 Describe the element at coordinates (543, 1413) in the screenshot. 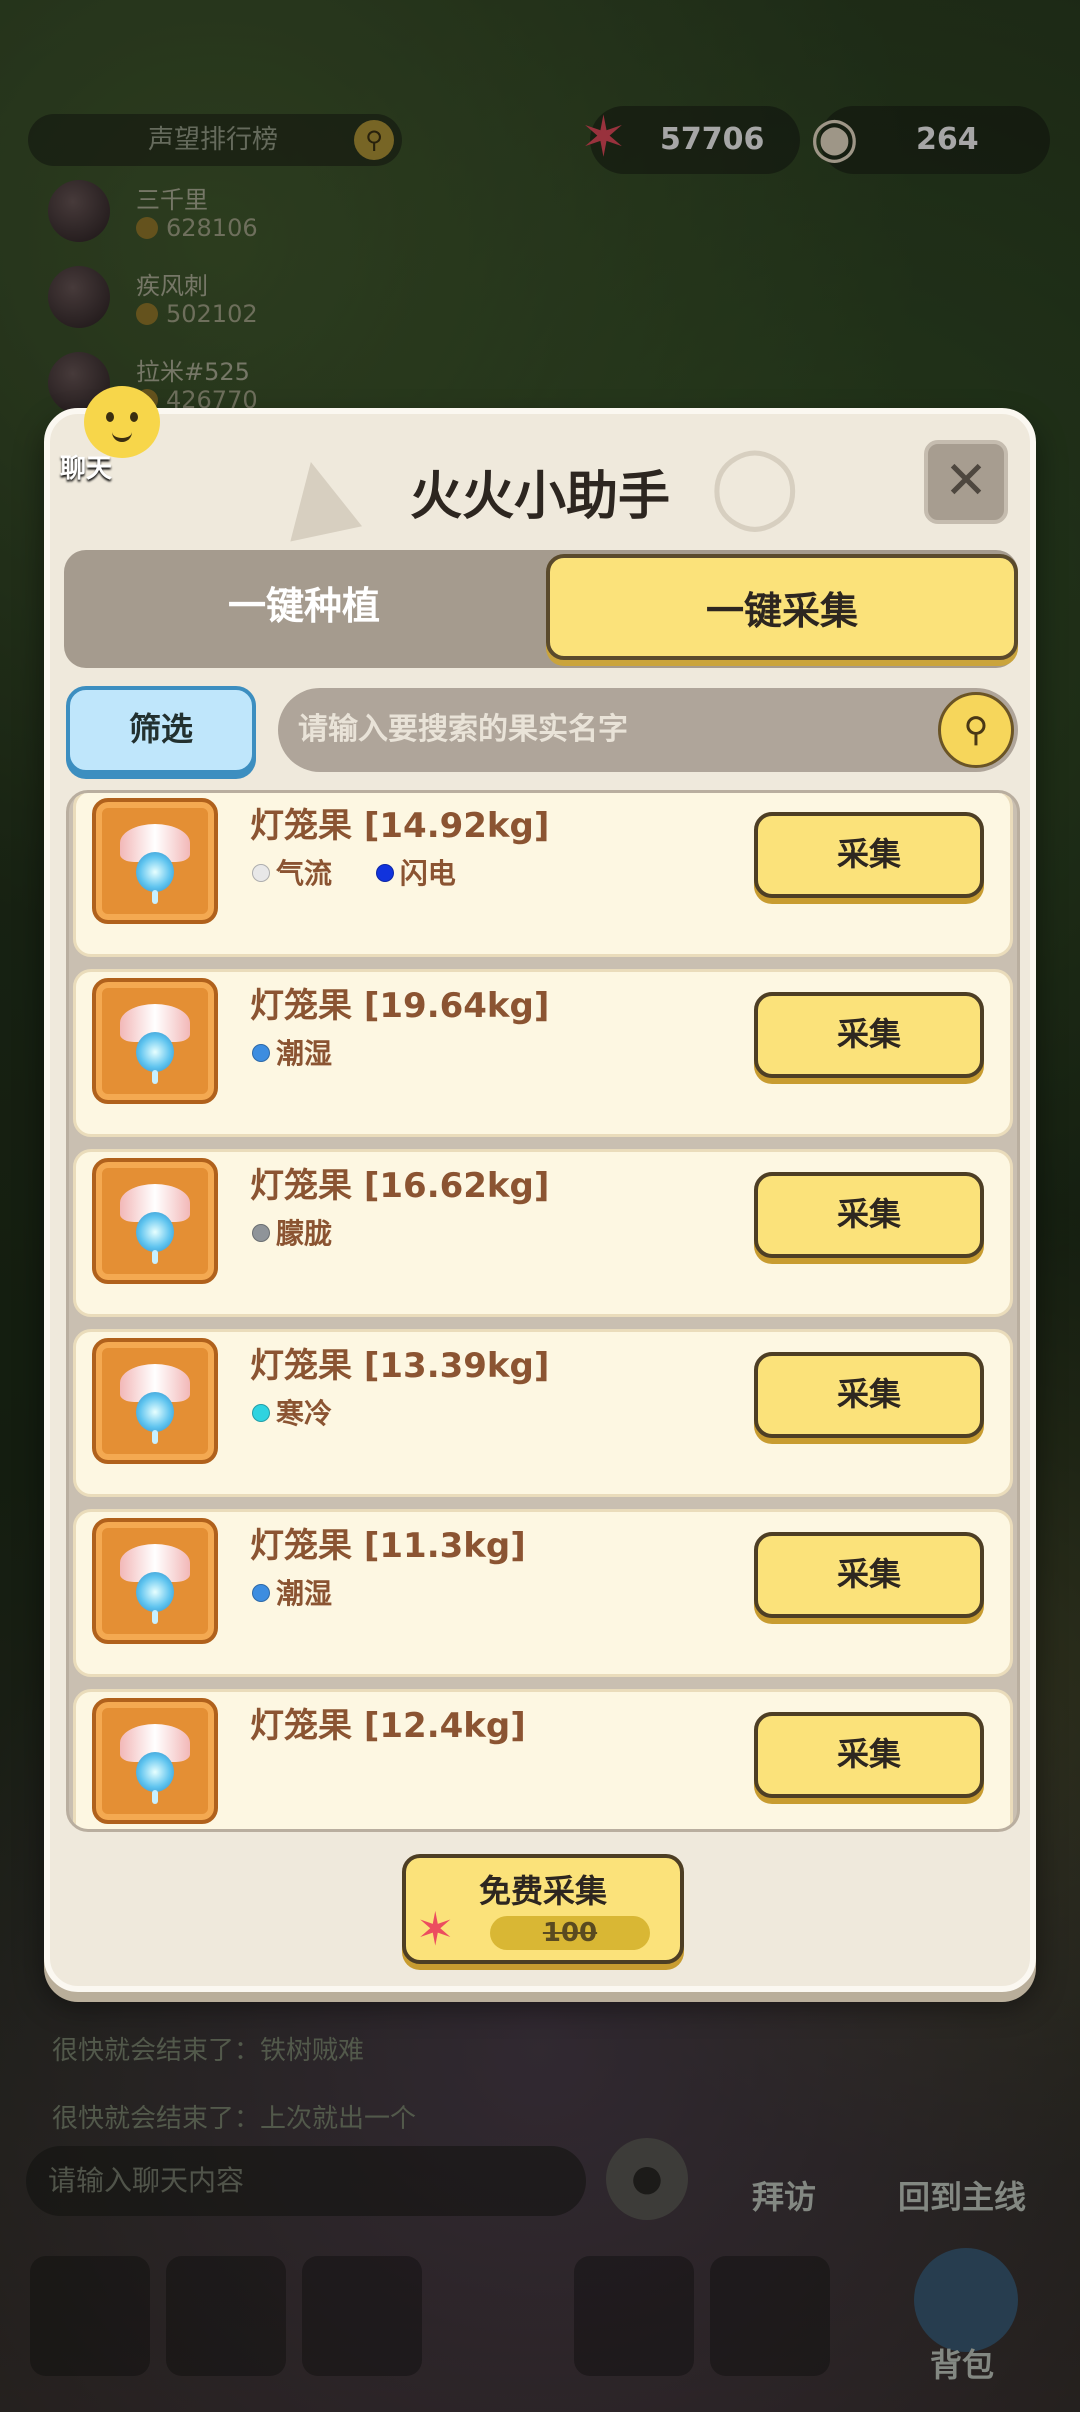

I see `list-item: 灯笼果 [13.39kg] 寒冷 采集` at that location.